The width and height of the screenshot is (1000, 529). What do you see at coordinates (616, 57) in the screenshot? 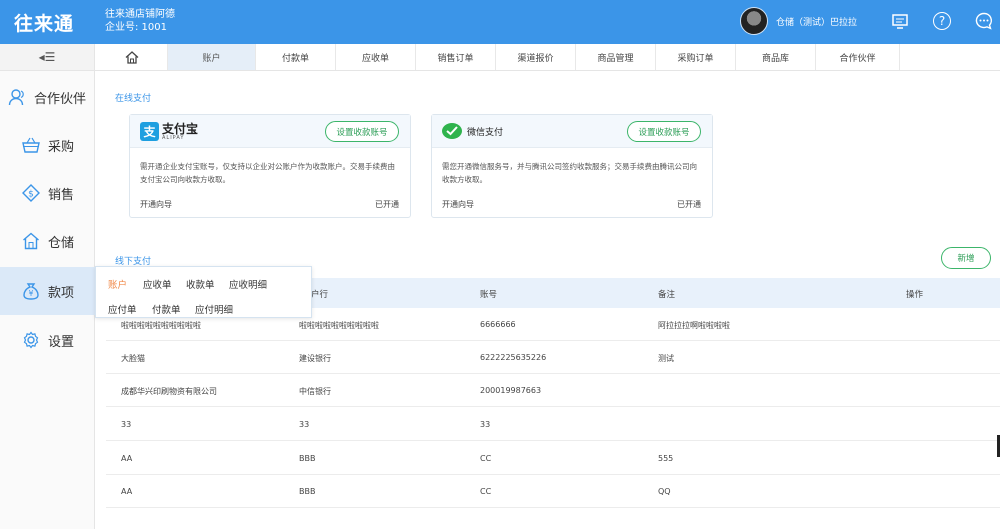
I see `tab-product-management: 商品管理` at bounding box center [616, 57].